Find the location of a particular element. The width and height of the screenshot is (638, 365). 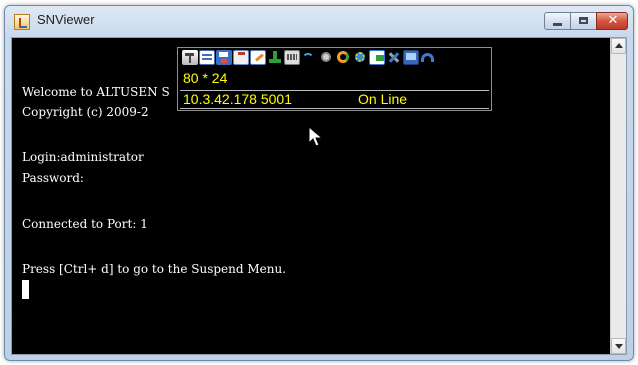

download-icon is located at coordinates (275, 57).